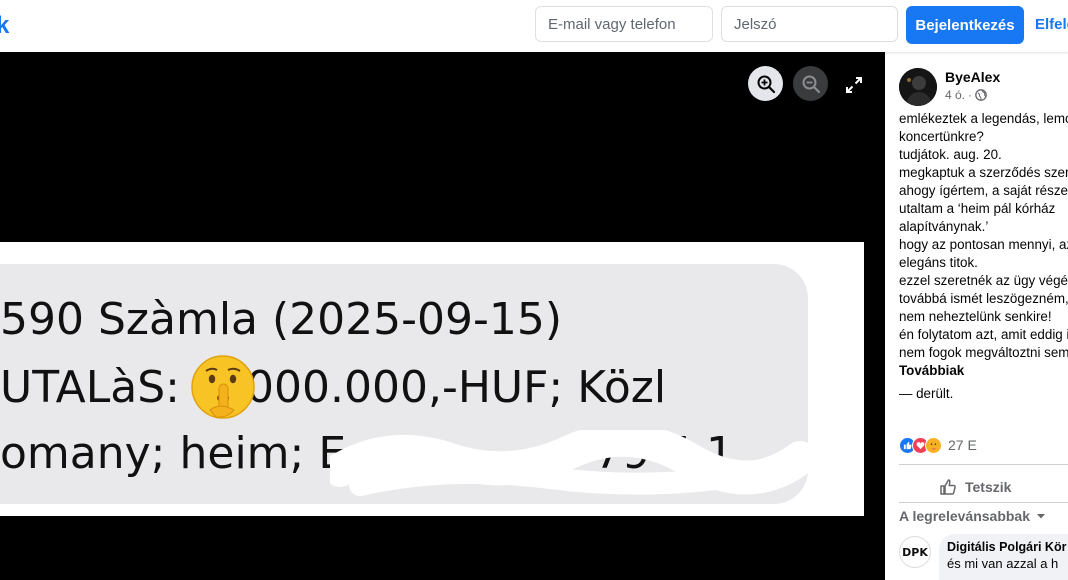 The image size is (1068, 580). I want to click on thumbs-up-icon, so click(948, 487).